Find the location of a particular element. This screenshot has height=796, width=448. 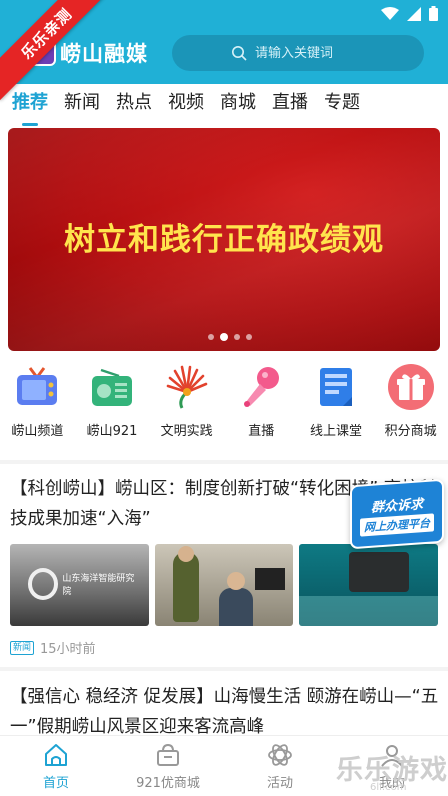

tab-live: 直播 is located at coordinates (290, 103).